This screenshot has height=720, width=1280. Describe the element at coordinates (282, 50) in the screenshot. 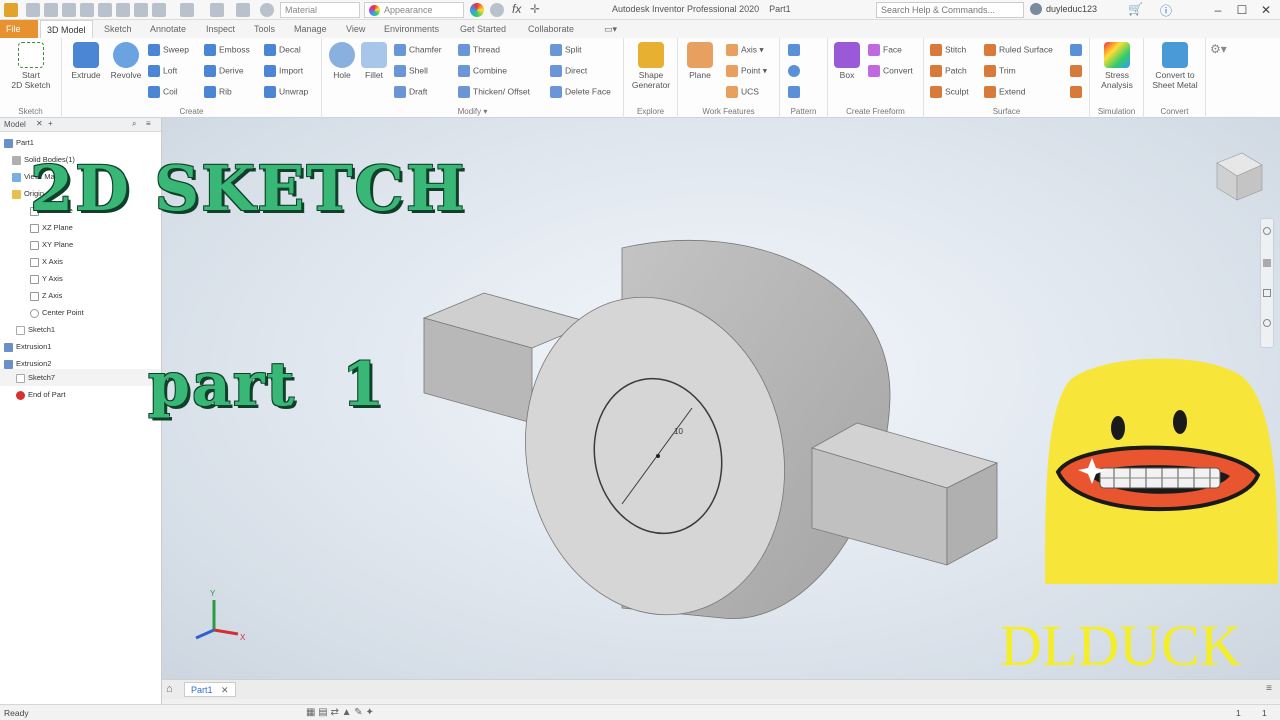

I see `decal-button: Decal` at that location.